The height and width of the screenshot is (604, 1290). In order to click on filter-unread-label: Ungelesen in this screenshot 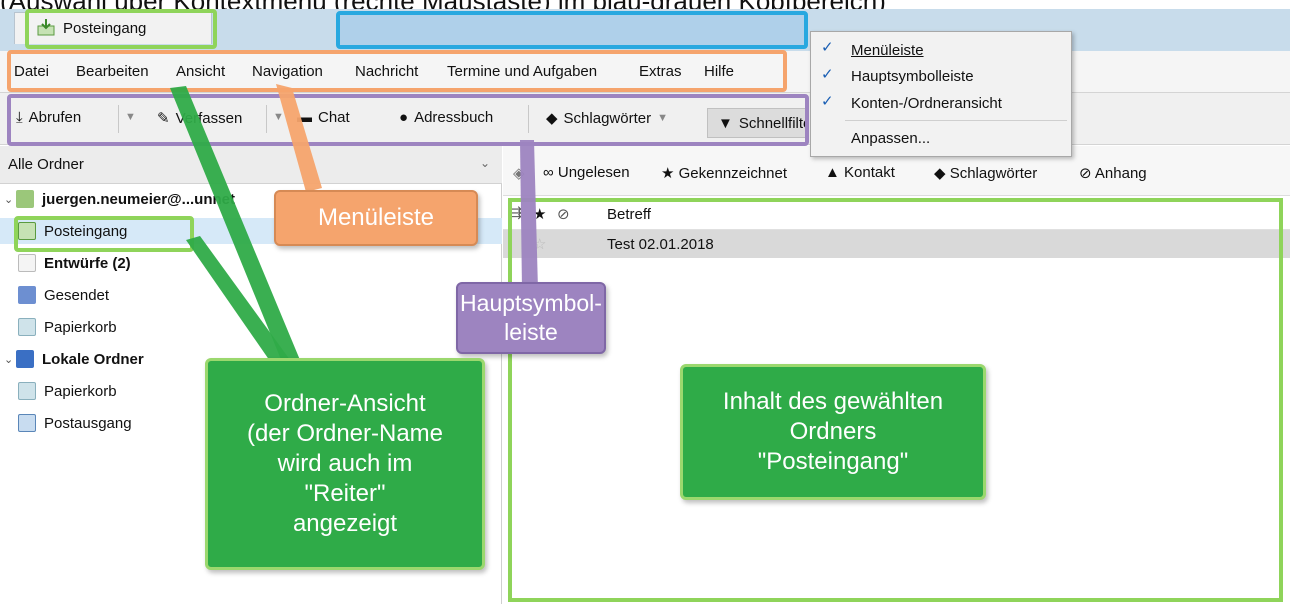, I will do `click(593, 172)`.